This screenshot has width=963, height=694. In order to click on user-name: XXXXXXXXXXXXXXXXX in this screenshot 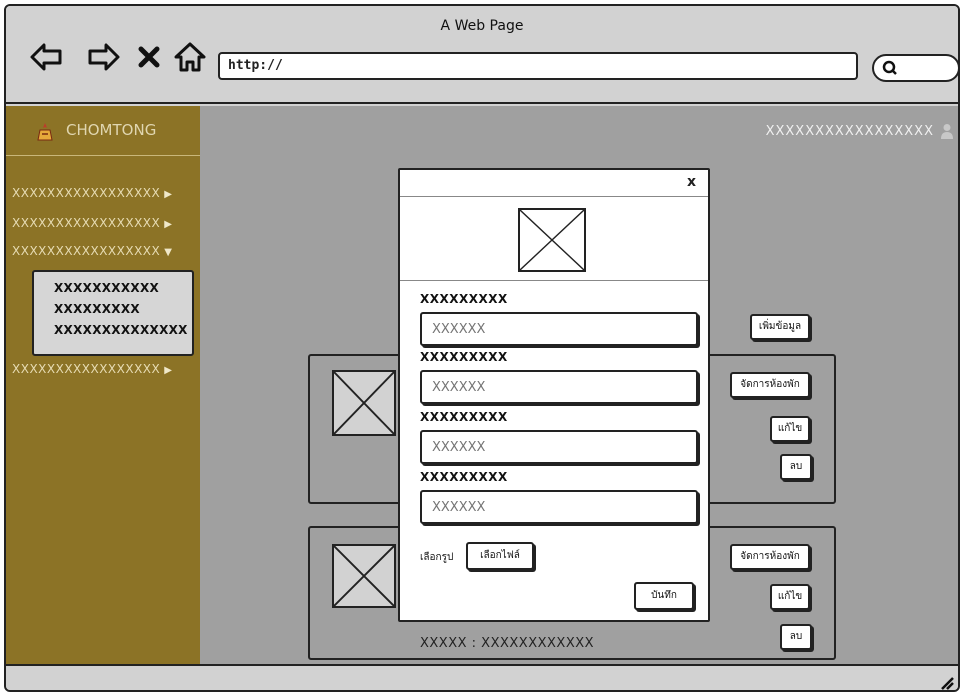, I will do `click(850, 131)`.